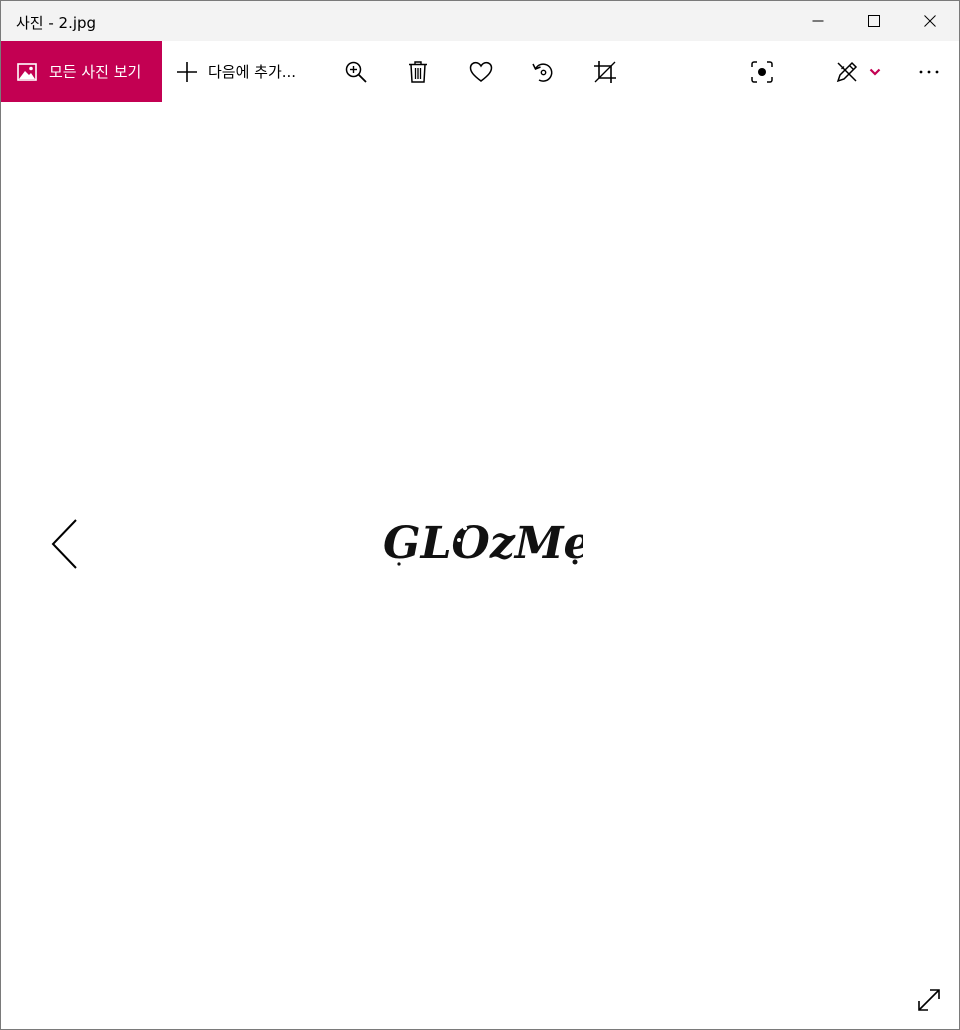  I want to click on window-title: 사진 - 2.jpg, so click(56, 23).